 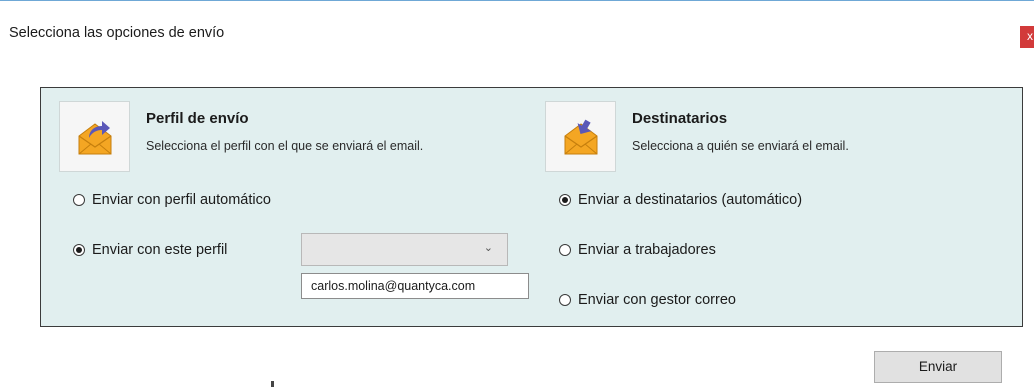 What do you see at coordinates (740, 146) in the screenshot?
I see `recipients-description: Selecciona a quién se enviará el email.` at bounding box center [740, 146].